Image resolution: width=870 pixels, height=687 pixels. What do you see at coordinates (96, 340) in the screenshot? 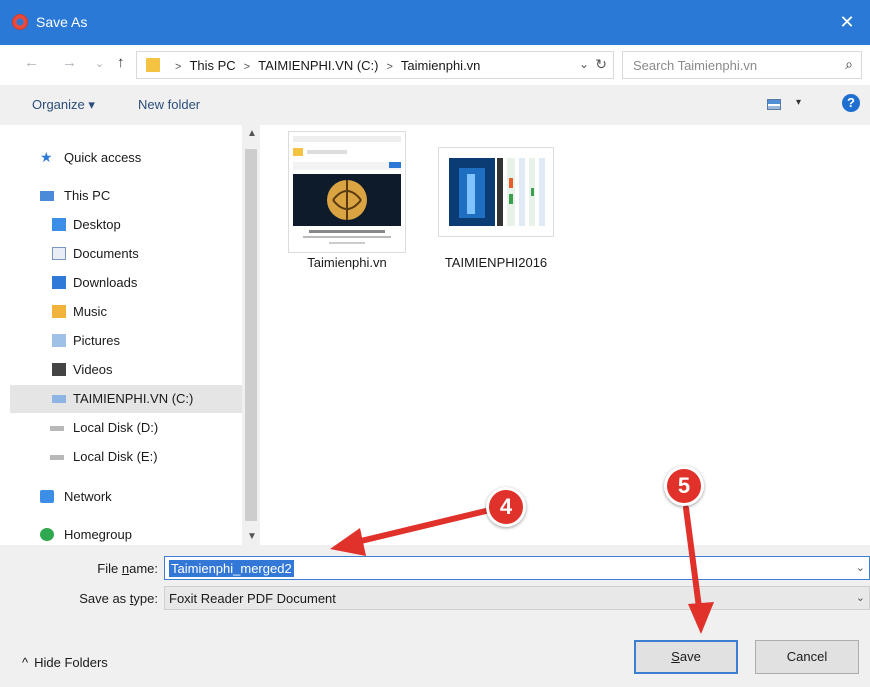
I see `sidebar-item-label: Pictures` at bounding box center [96, 340].